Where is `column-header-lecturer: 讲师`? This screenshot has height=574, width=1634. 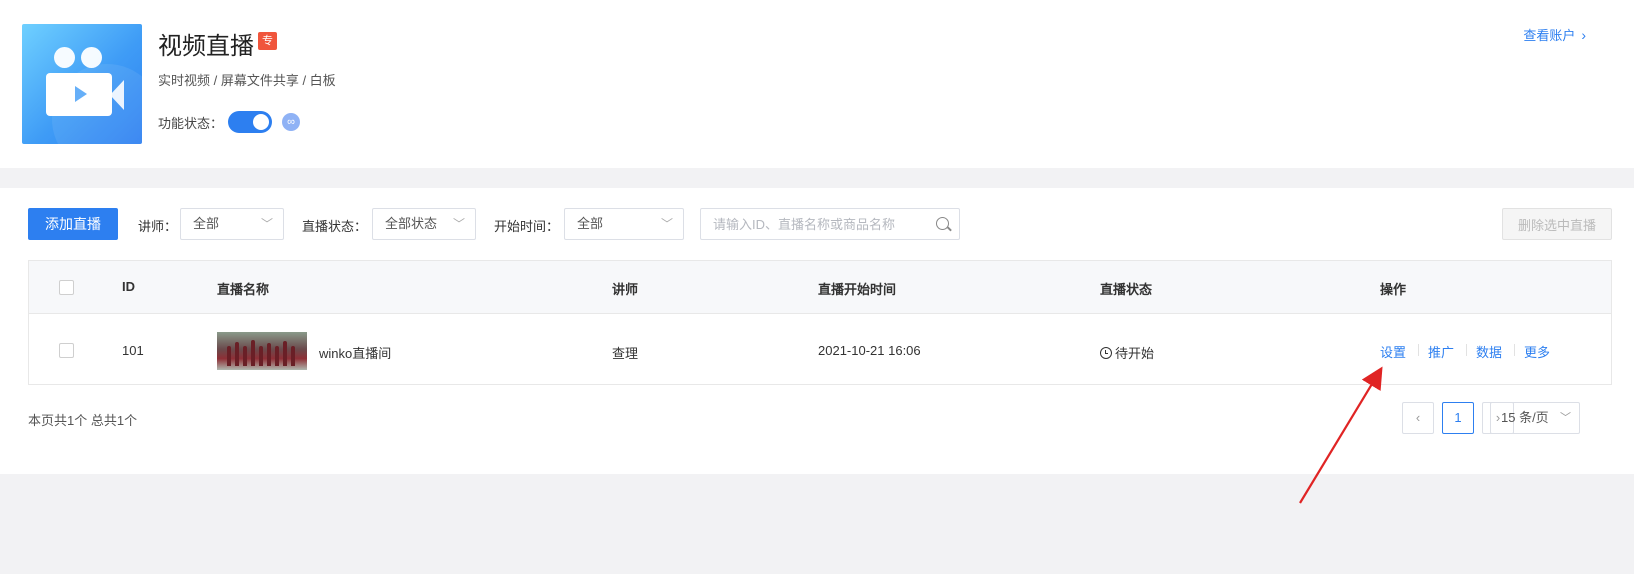 column-header-lecturer: 讲师 is located at coordinates (625, 289).